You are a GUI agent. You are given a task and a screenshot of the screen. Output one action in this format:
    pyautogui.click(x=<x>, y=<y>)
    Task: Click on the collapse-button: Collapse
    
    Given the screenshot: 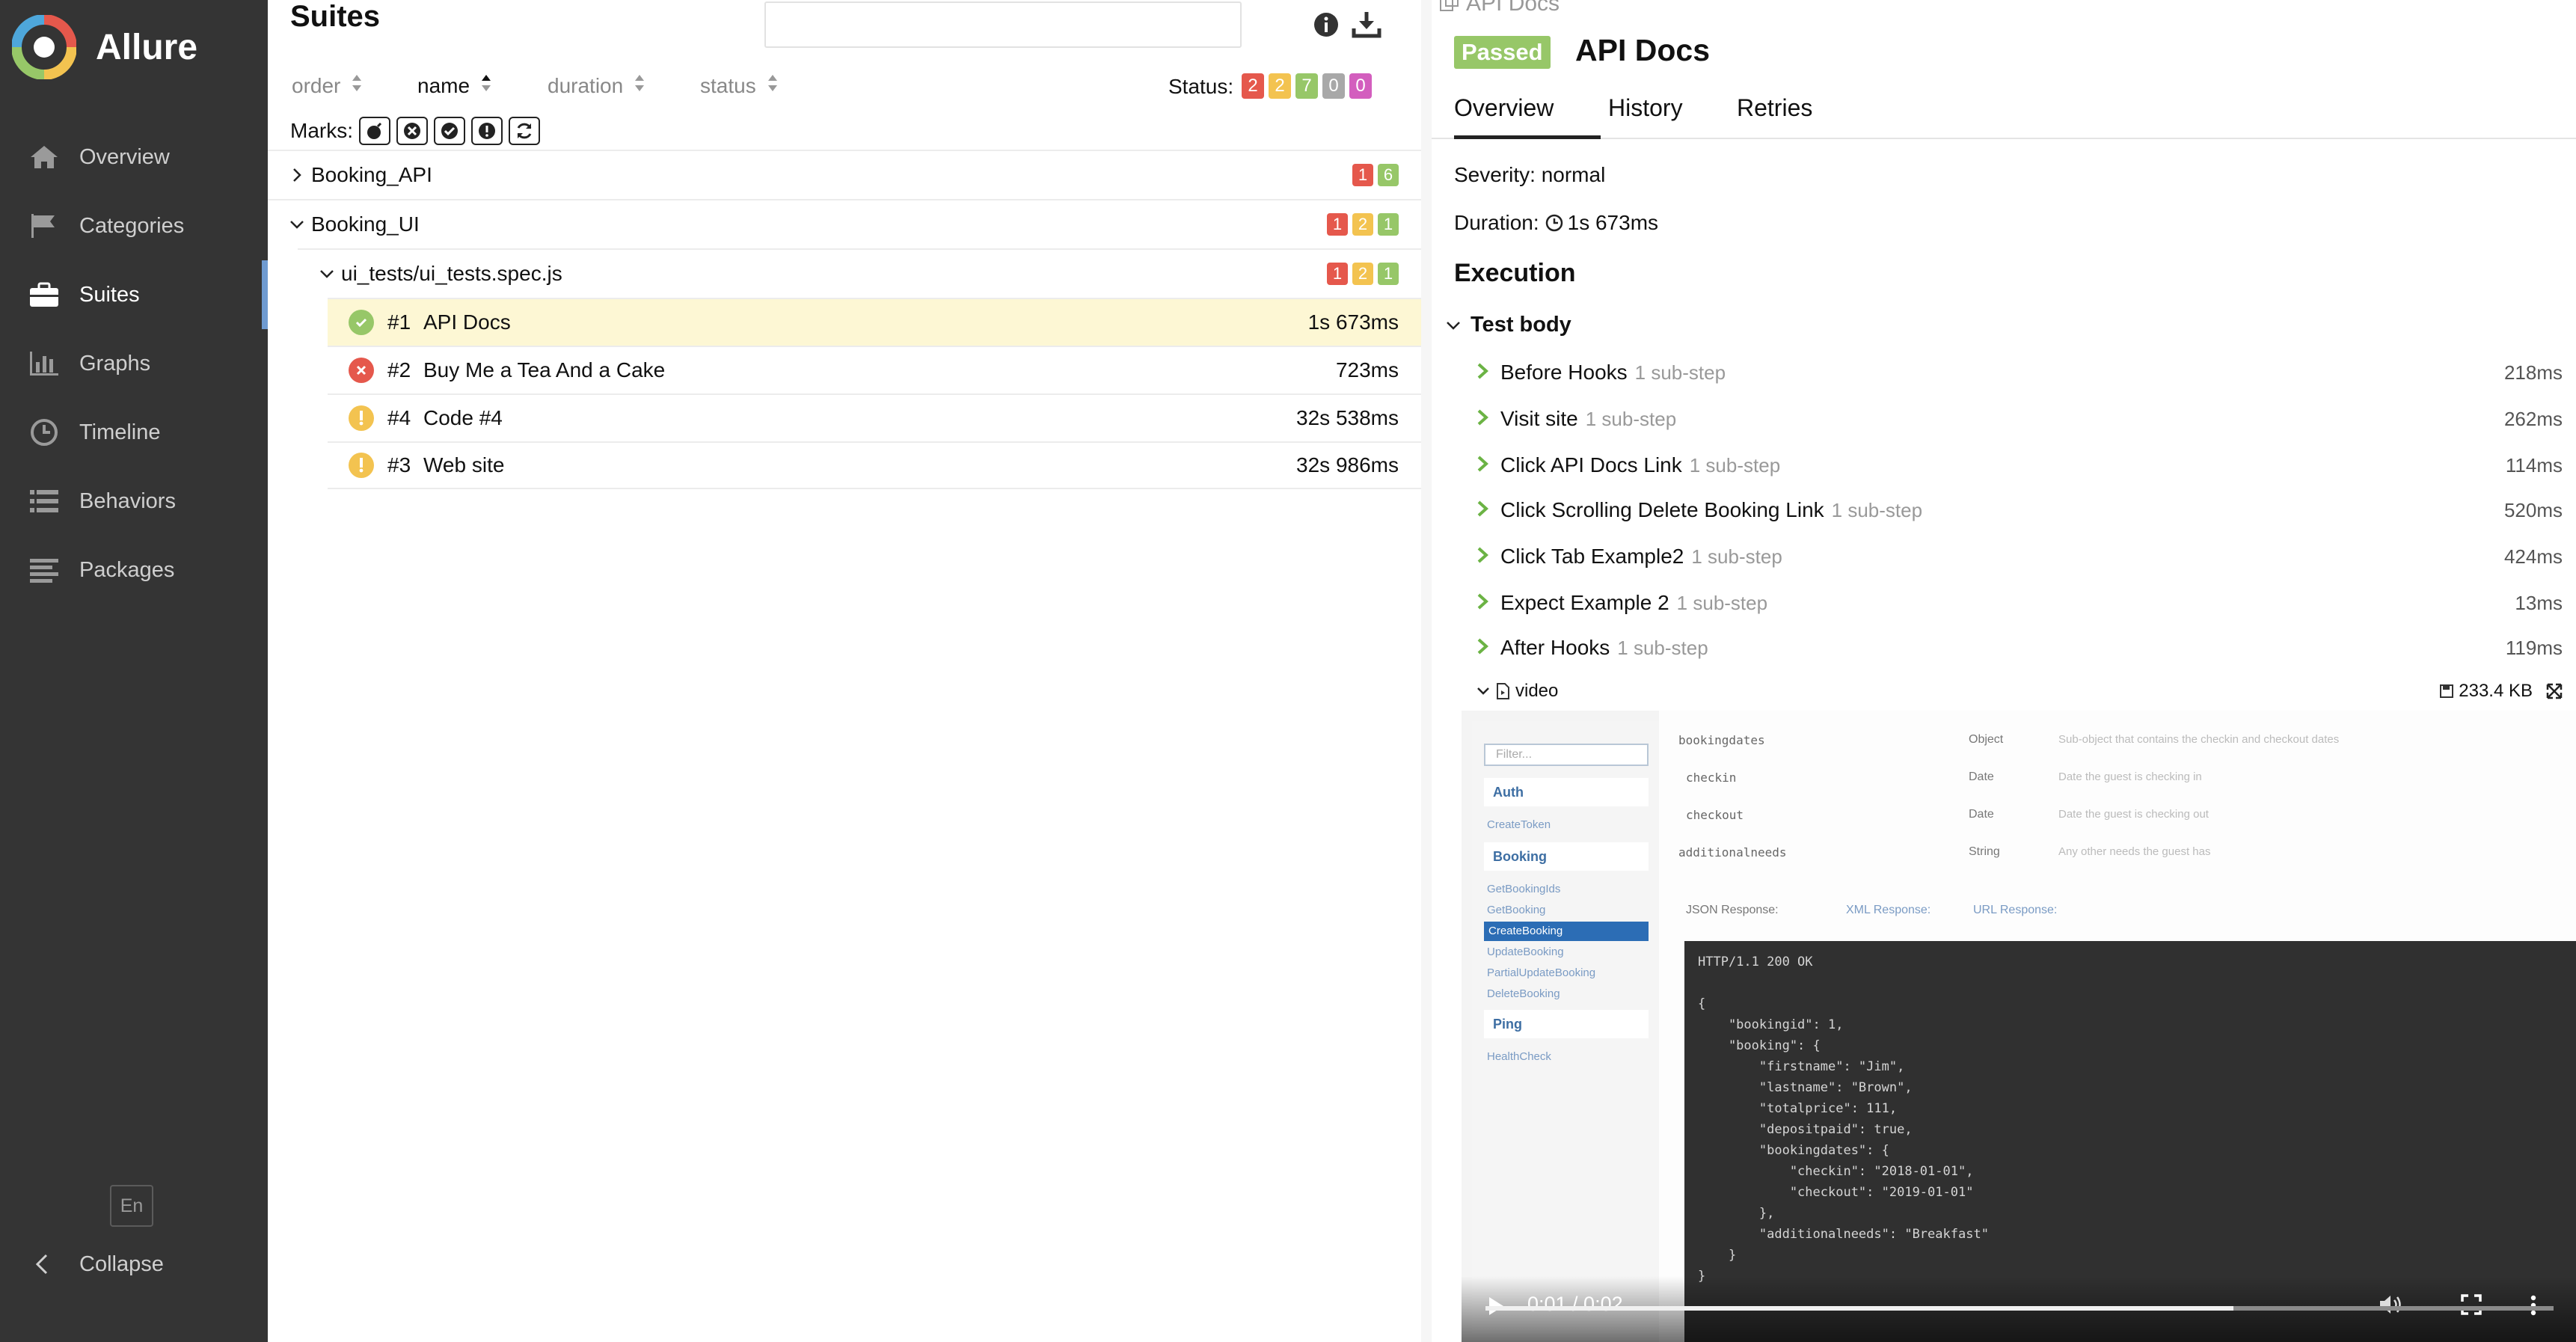 What is the action you would take?
    pyautogui.click(x=82, y=1264)
    